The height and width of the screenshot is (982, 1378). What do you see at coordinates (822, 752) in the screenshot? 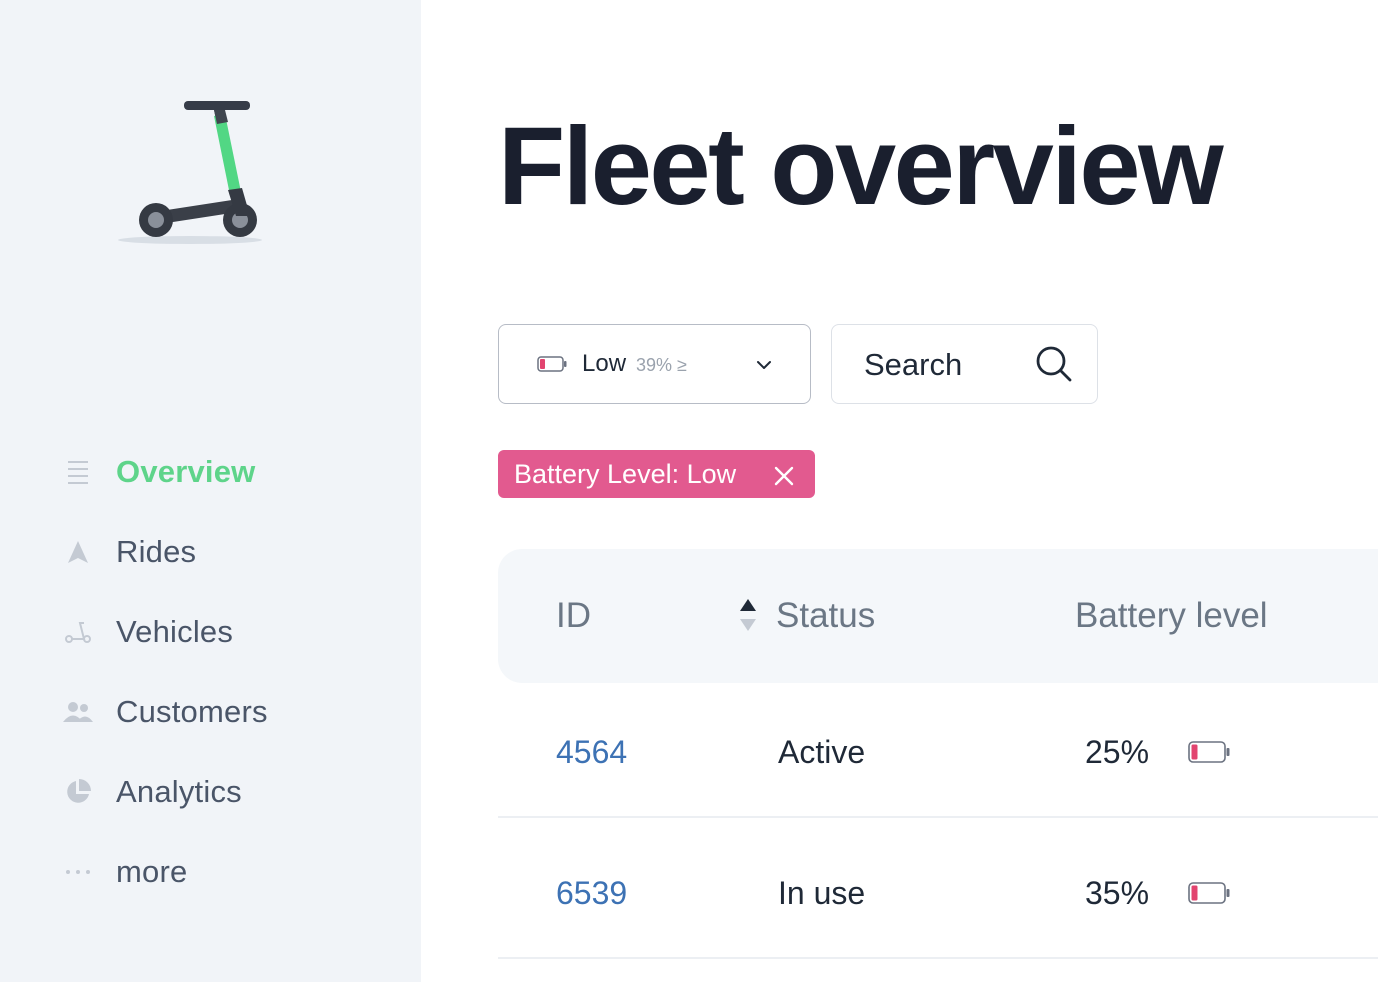
I see `vehicle-status: Active` at bounding box center [822, 752].